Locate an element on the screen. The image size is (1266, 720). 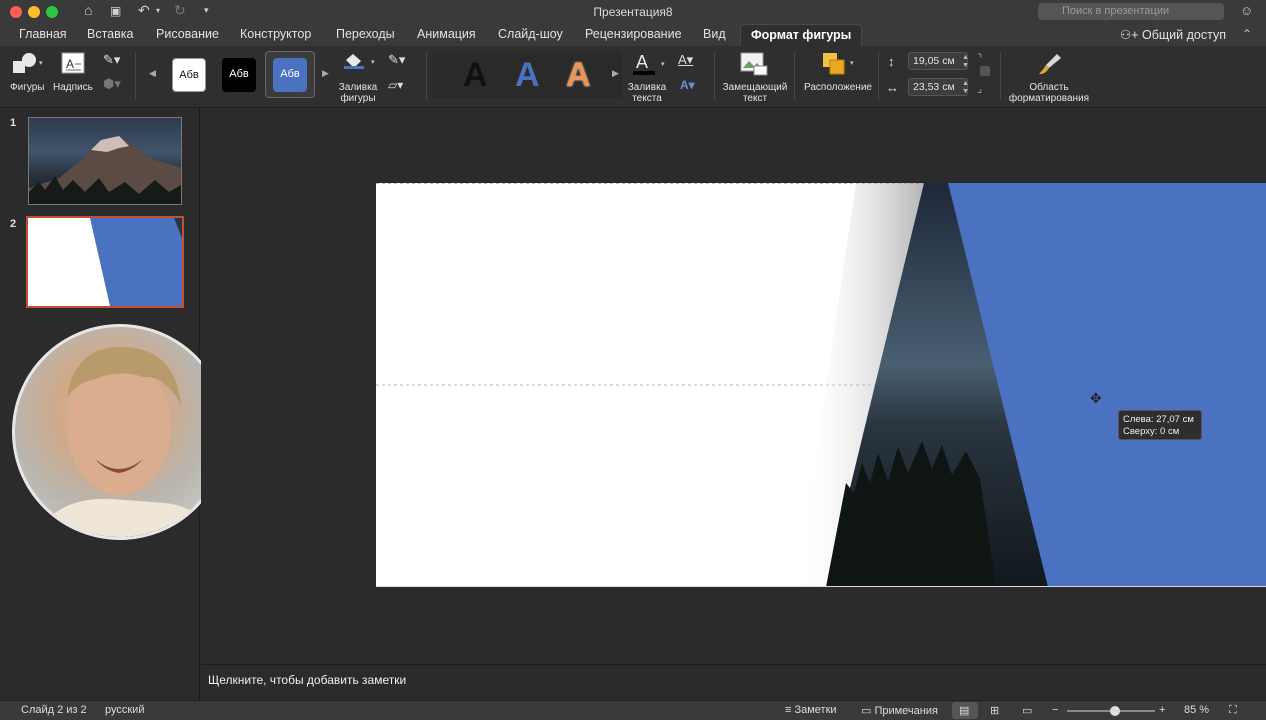
height-stepper: ▲ ▼ is located at coordinates (965, 62).